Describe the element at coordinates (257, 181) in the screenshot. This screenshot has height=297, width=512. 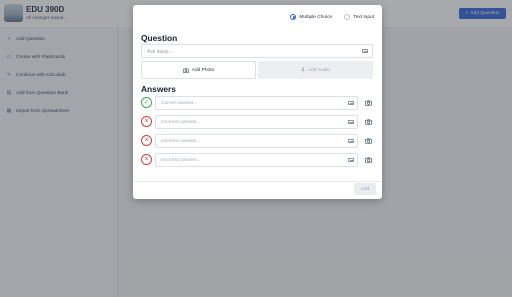
I see `modal-footer-divider` at that location.